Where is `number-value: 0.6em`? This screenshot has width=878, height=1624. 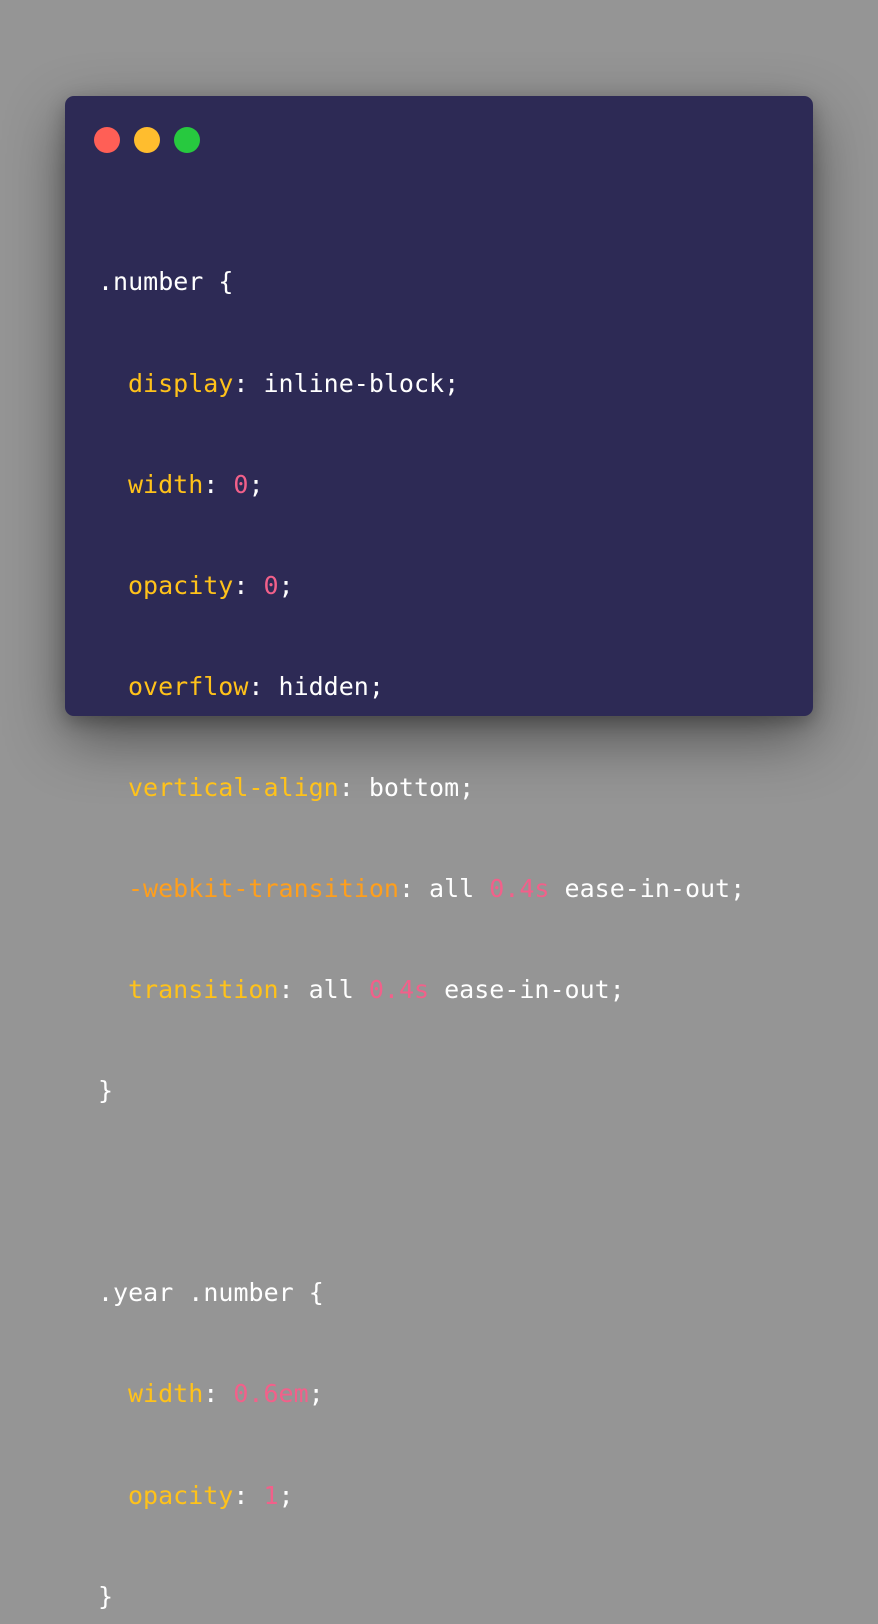
number-value: 0.6em is located at coordinates (271, 1394).